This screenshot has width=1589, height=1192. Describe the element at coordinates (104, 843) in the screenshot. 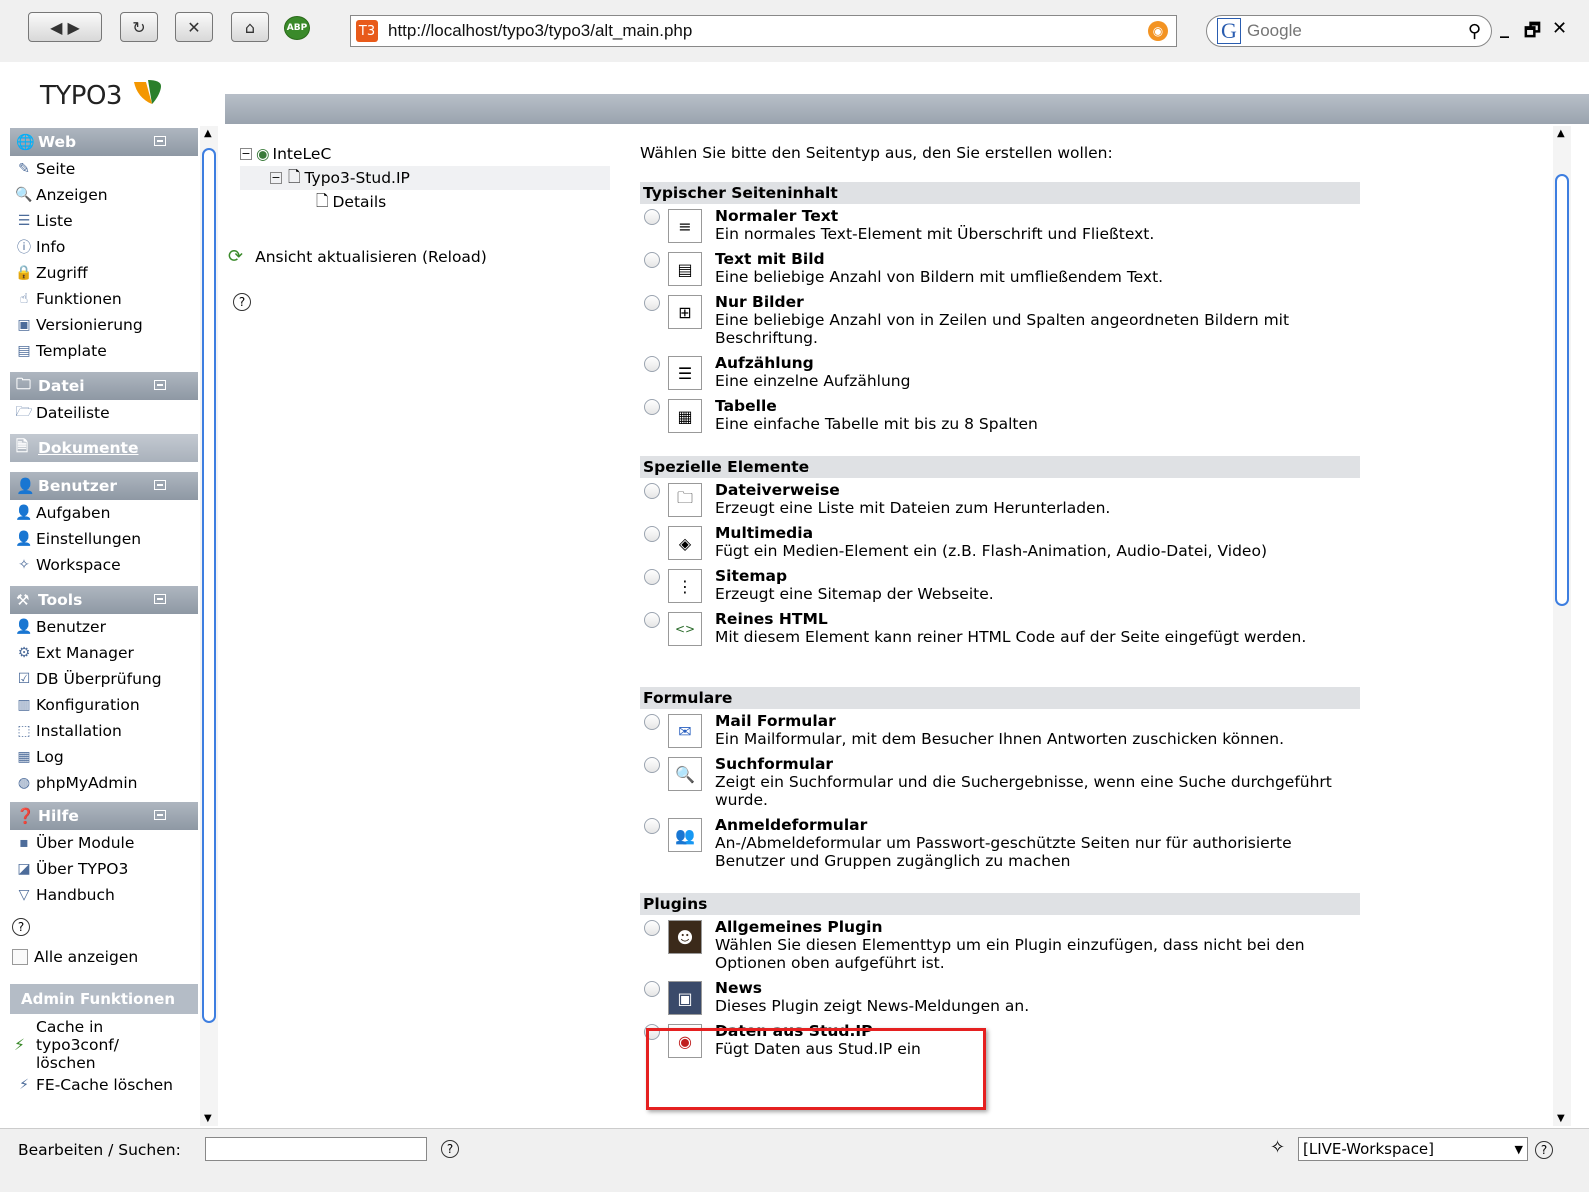

I see `nav-item-ueber-module: ▪ Über Module` at that location.